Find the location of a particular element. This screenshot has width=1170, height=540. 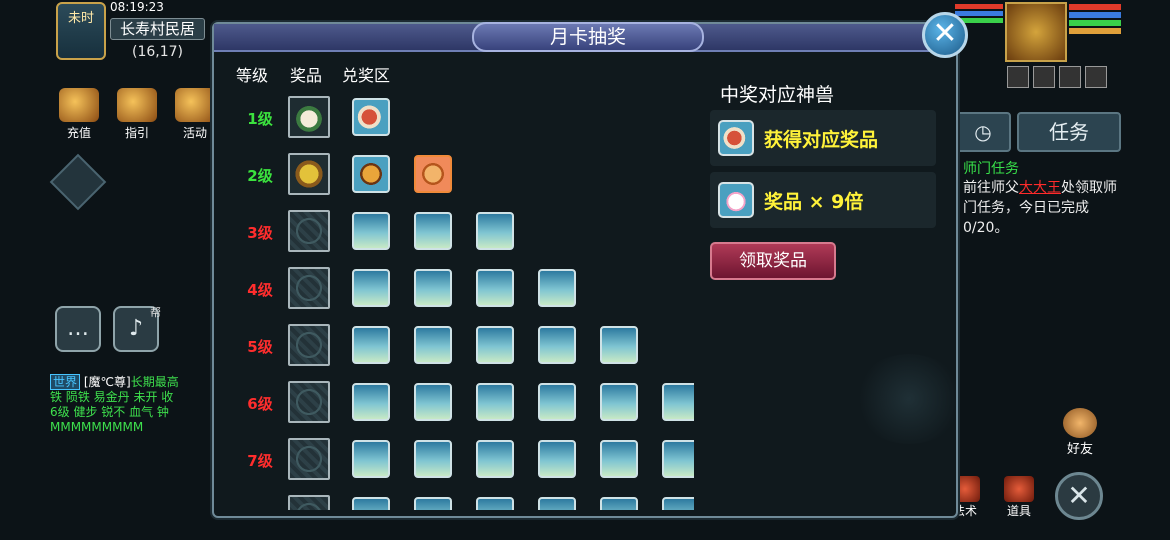

guide-button: 指引 is located at coordinates (137, 114).